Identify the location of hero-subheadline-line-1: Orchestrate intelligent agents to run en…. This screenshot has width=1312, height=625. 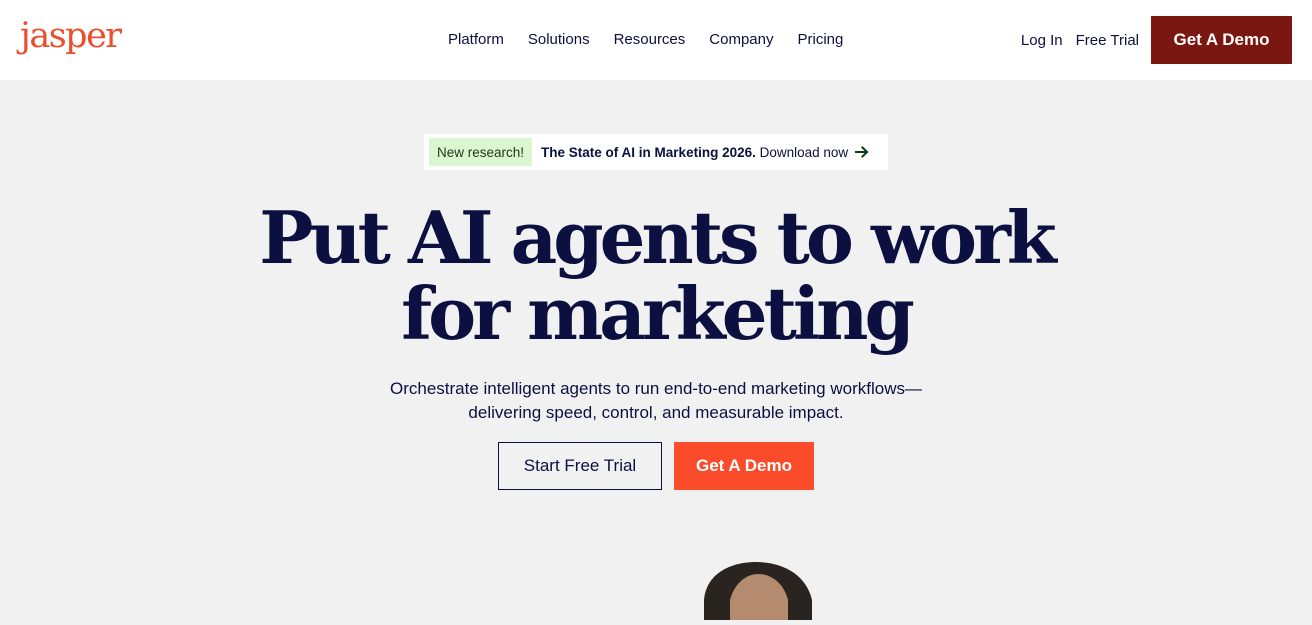
(656, 388).